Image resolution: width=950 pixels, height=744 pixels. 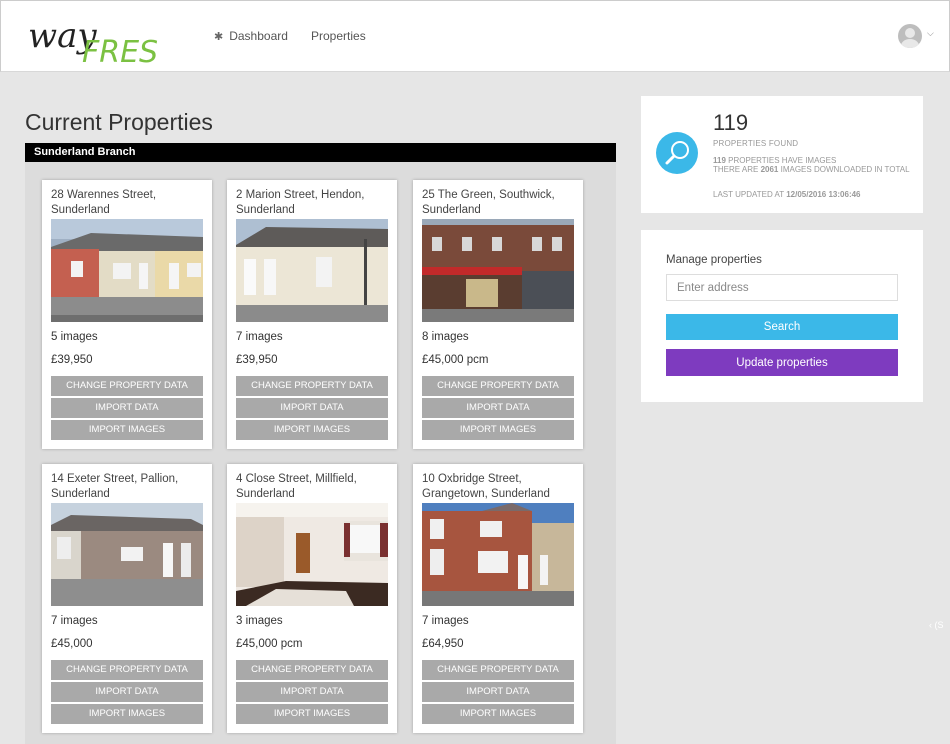 What do you see at coordinates (445, 337) in the screenshot?
I see `image-count: 8 images` at bounding box center [445, 337].